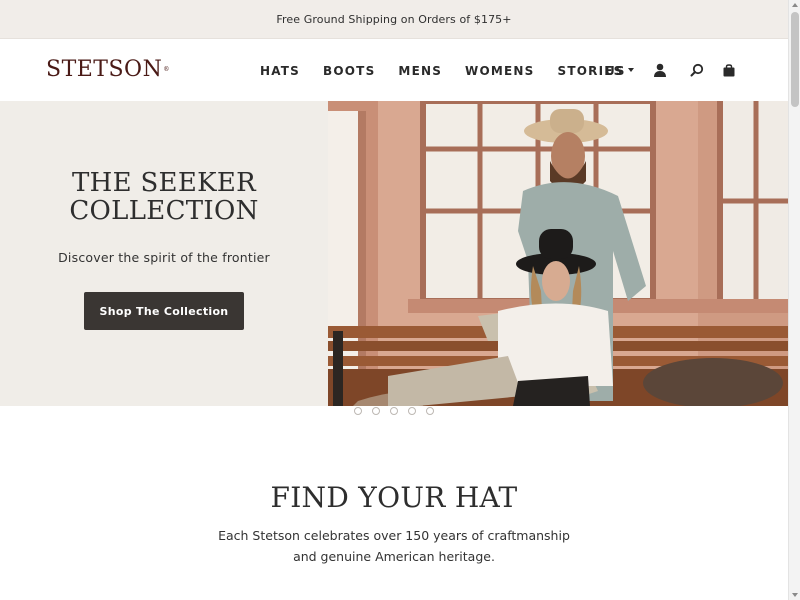  Describe the element at coordinates (394, 556) in the screenshot. I see `section-text-line2: and genuine American heritage.` at that location.